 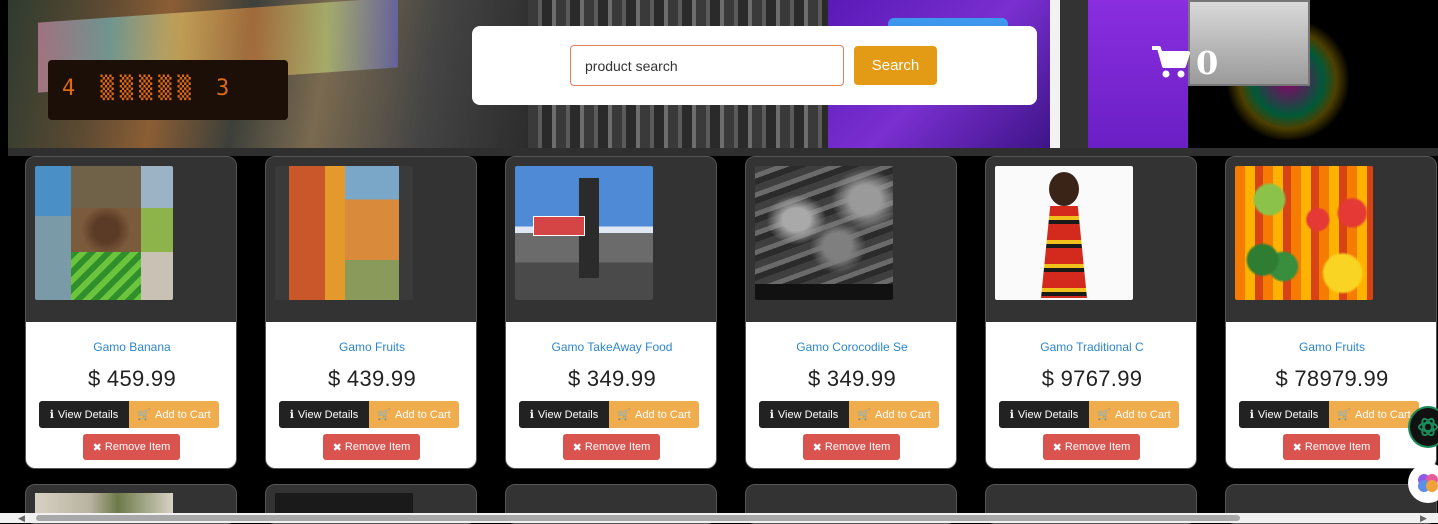 I want to click on search-panel: Search, so click(x=754, y=65).